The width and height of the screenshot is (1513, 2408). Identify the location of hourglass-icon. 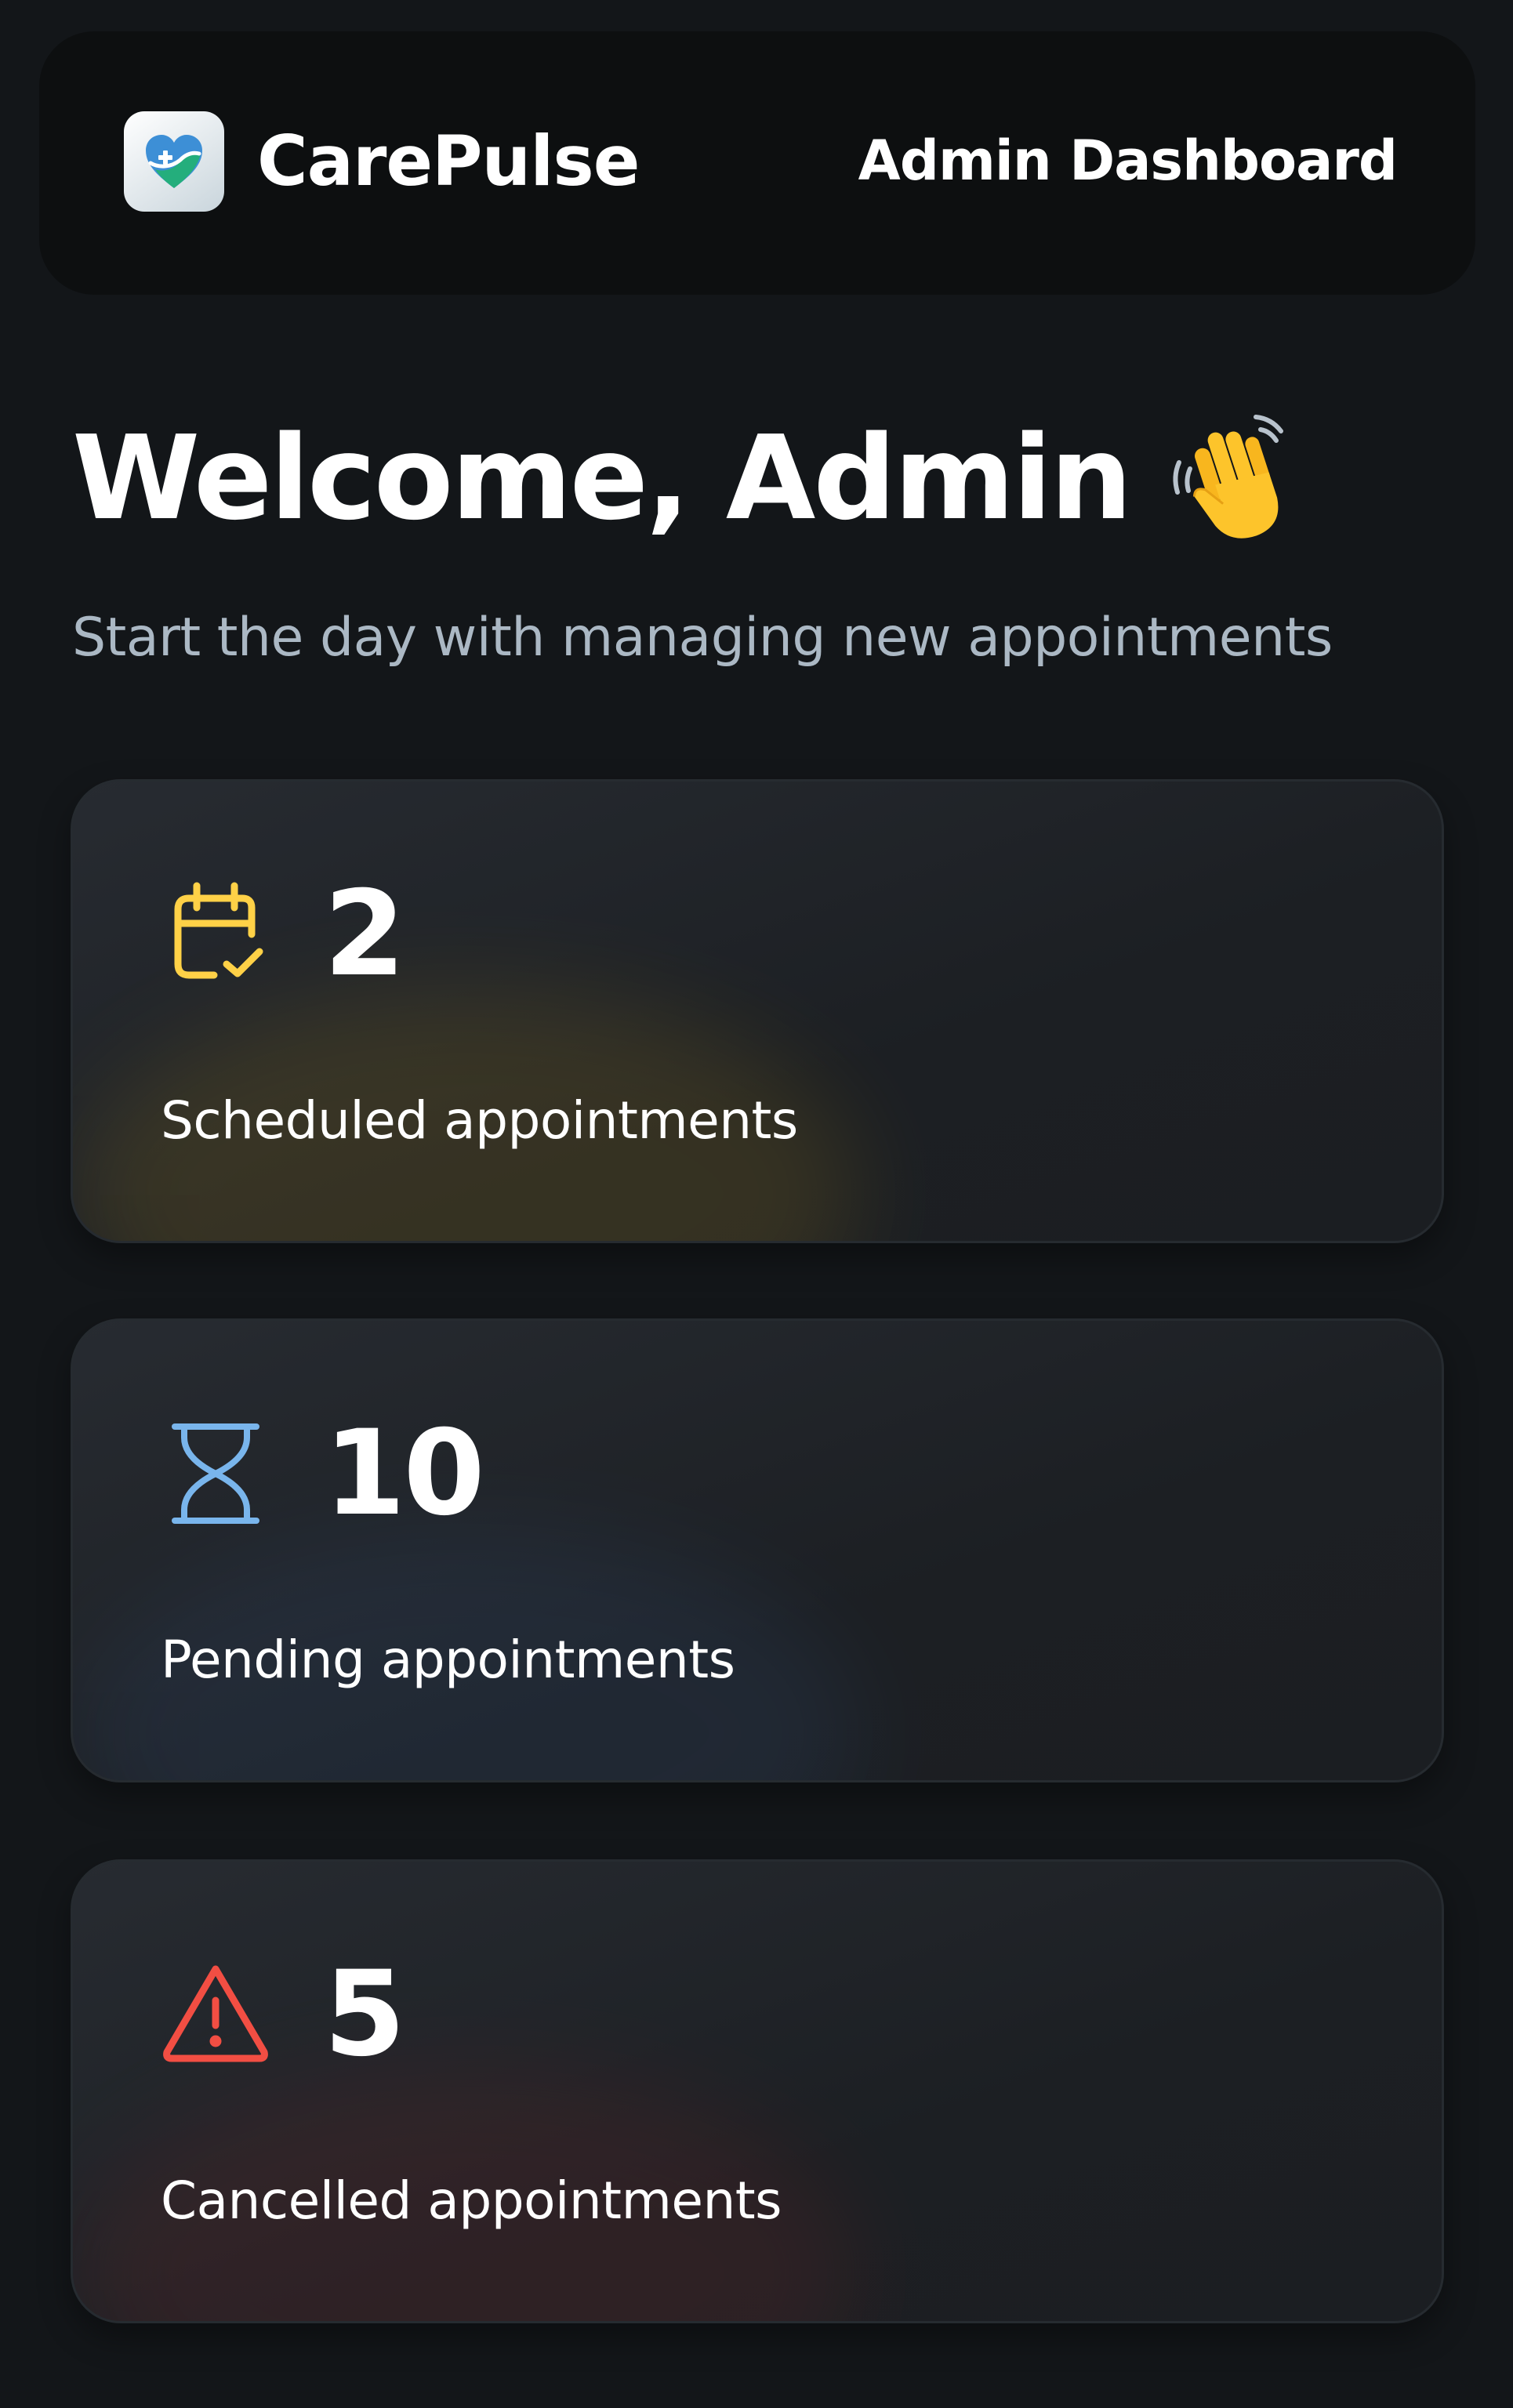
(215, 1474).